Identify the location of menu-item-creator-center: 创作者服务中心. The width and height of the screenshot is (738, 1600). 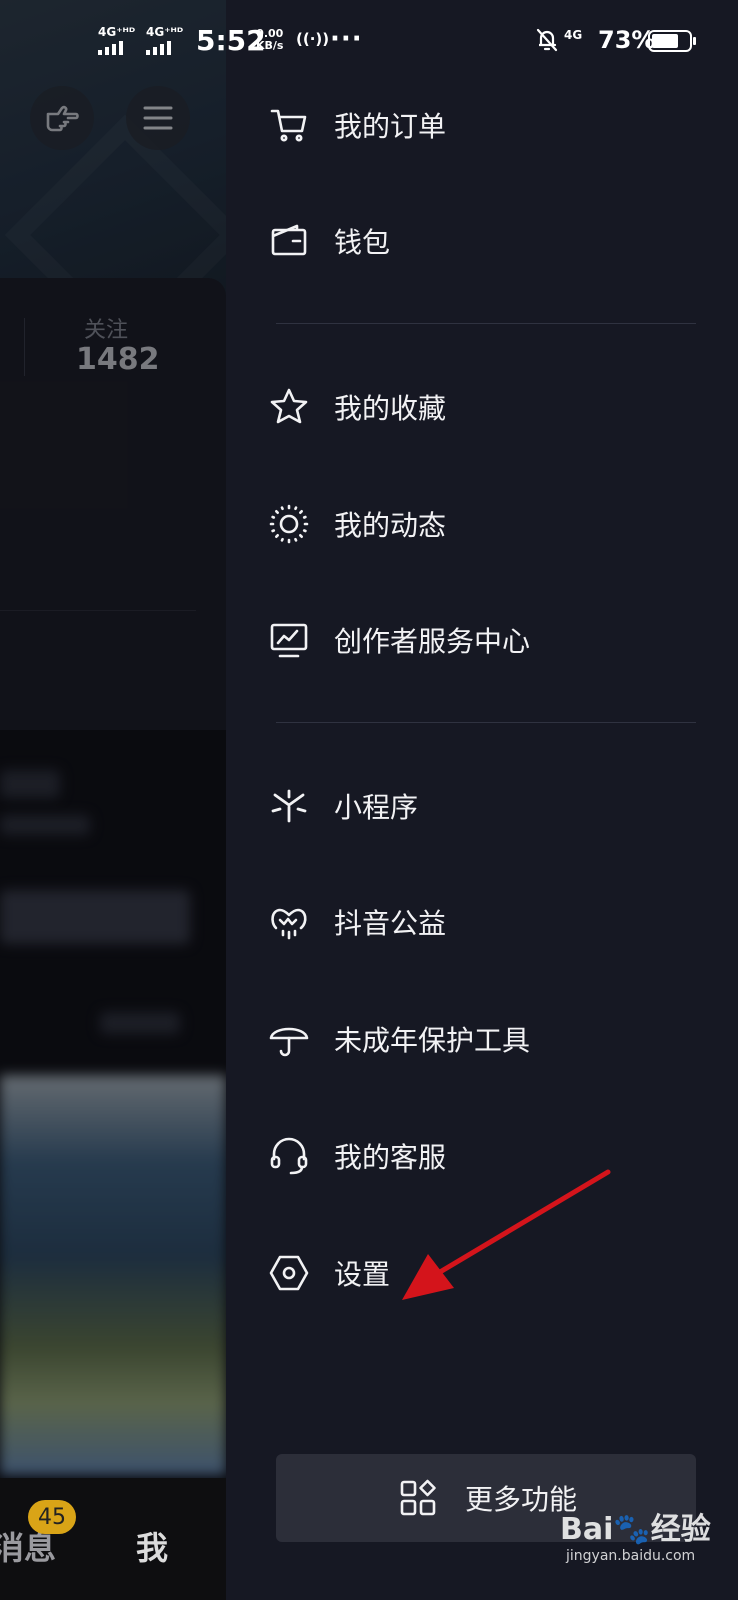
(481, 640).